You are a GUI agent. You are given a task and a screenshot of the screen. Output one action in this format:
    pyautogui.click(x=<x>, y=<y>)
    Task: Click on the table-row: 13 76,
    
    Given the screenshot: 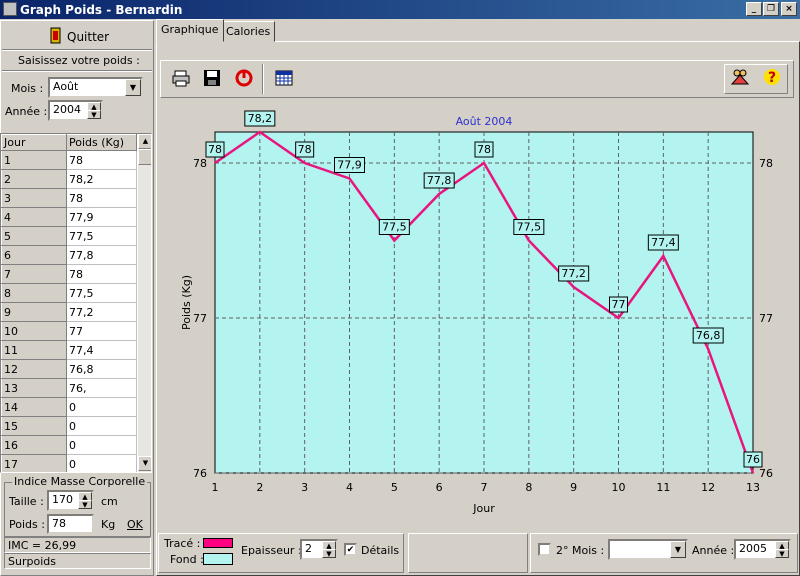 What is the action you would take?
    pyautogui.click(x=69, y=388)
    